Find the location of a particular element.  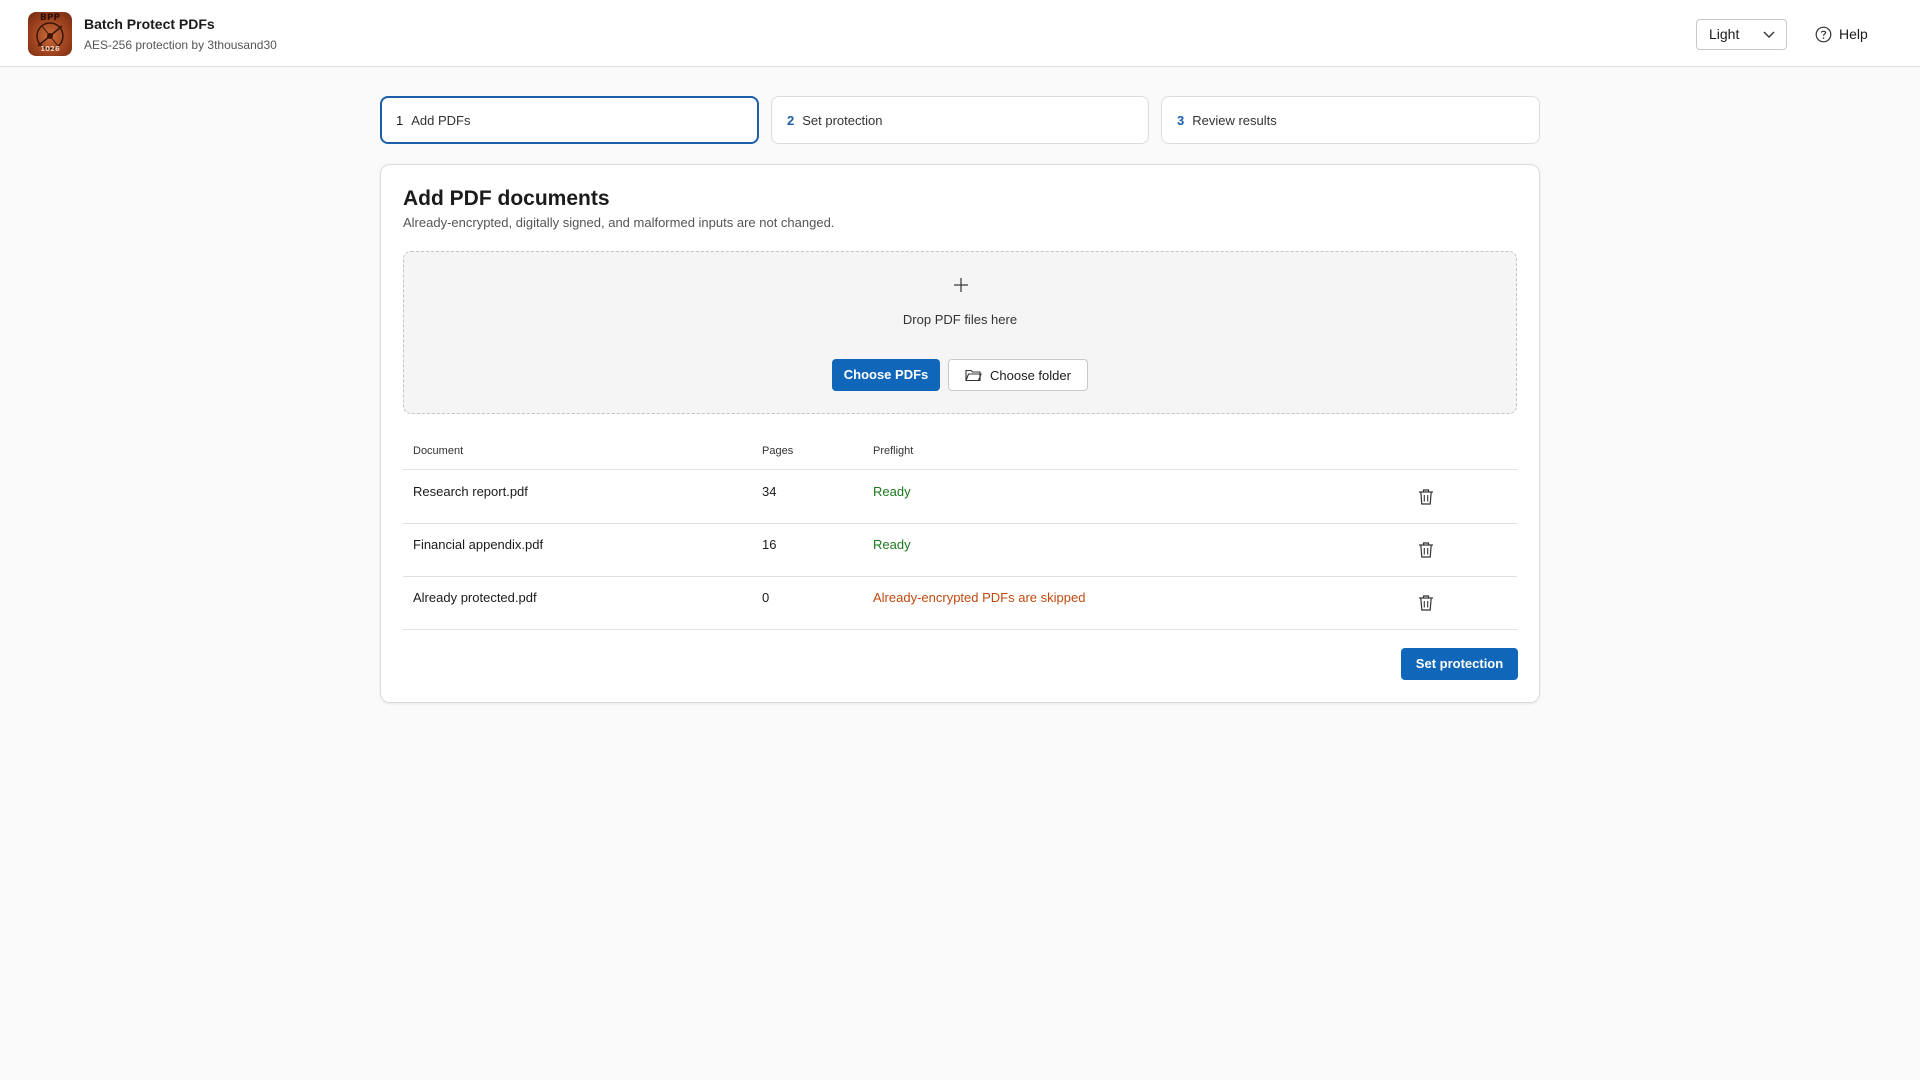

column-header-pages: Pages is located at coordinates (778, 451).